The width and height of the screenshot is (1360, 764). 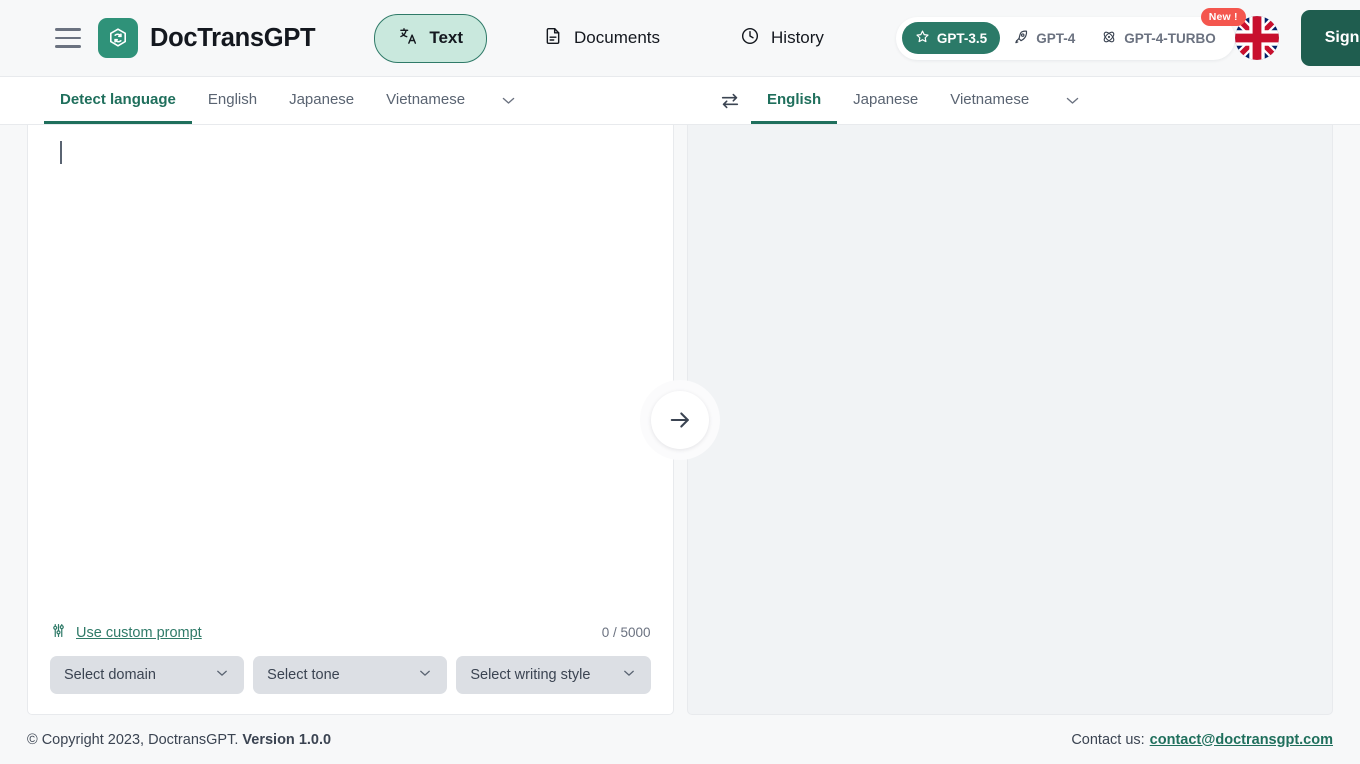 I want to click on version-label: Version 1.0.0, so click(x=287, y=739).